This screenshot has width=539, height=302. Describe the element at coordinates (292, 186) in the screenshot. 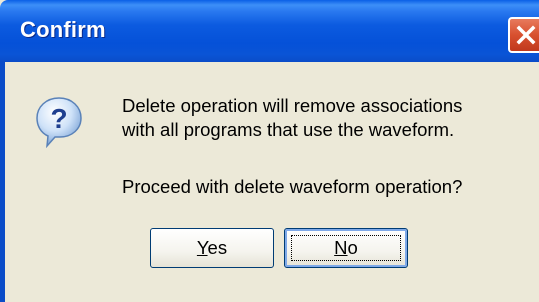

I see `prompt-text: Proceed with delete waveform operation?` at that location.